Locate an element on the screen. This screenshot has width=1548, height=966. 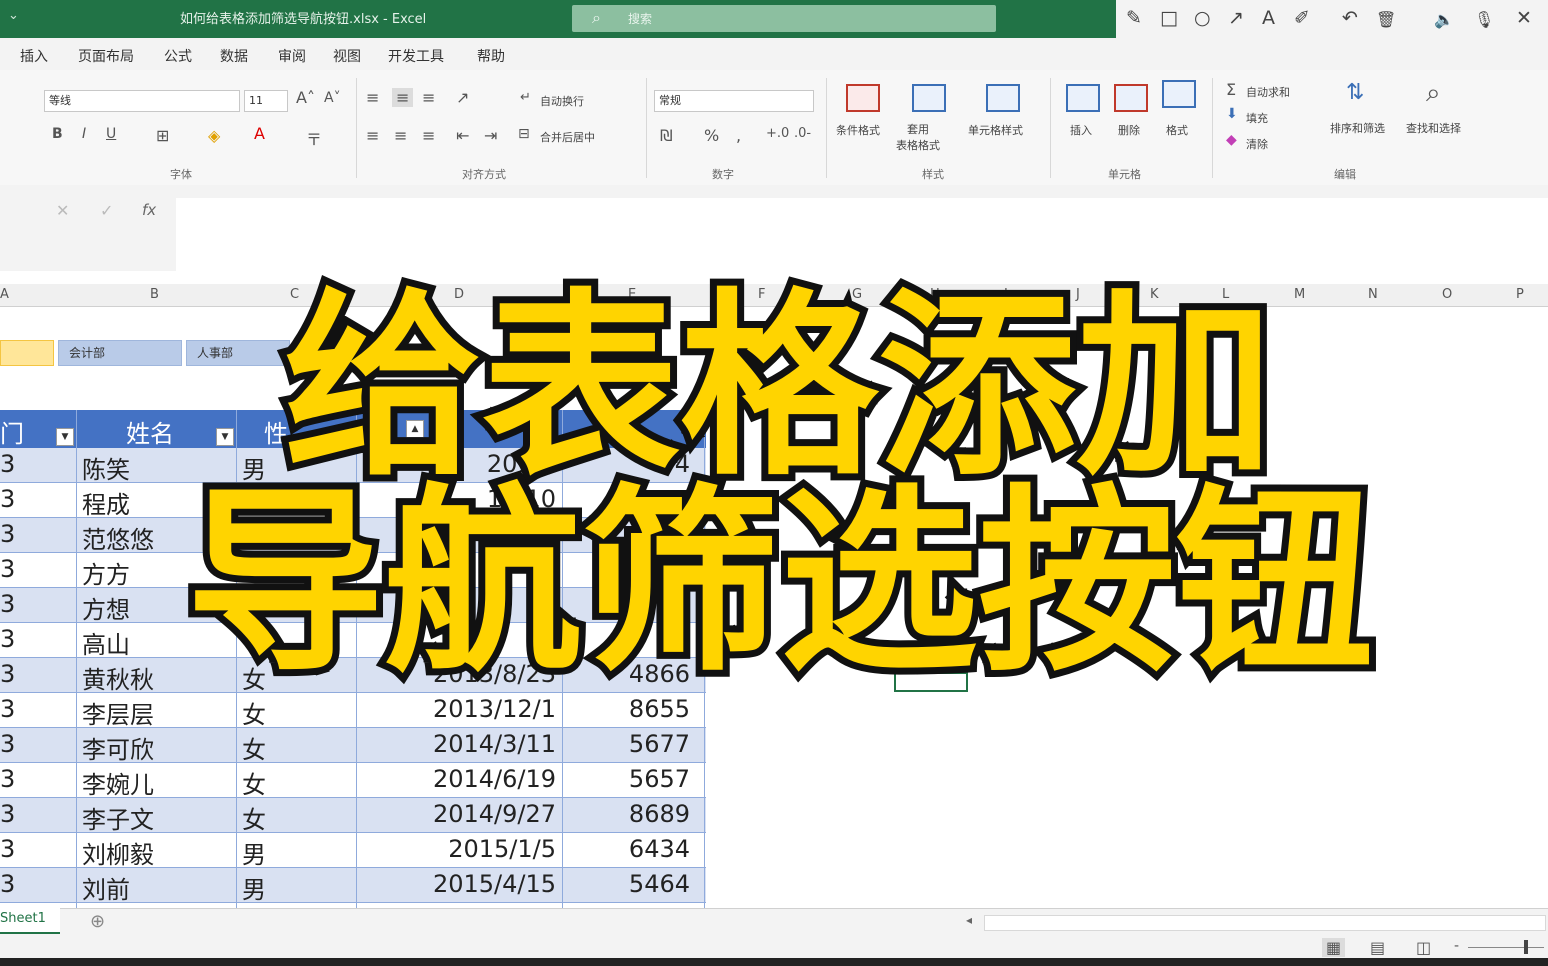
column-header: A is located at coordinates (4, 294).